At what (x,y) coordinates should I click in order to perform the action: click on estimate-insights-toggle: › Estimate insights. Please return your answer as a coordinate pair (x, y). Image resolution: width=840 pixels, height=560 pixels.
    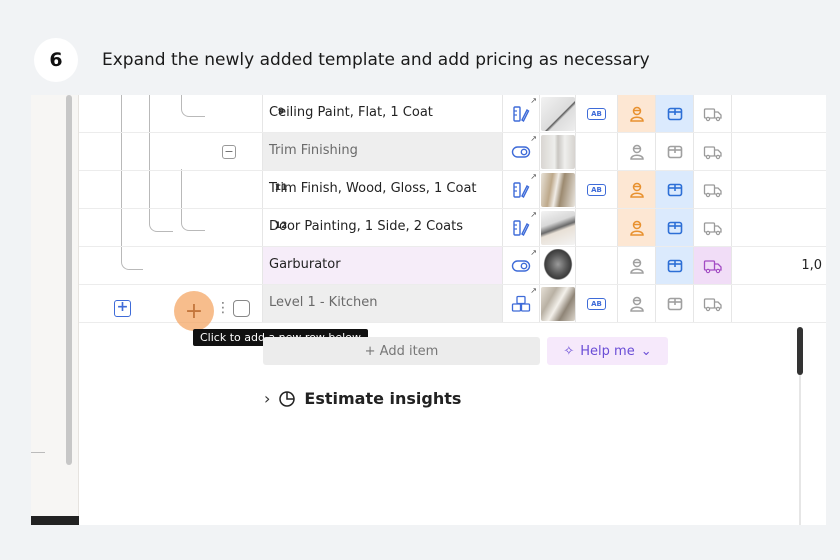
    Looking at the image, I should click on (362, 398).